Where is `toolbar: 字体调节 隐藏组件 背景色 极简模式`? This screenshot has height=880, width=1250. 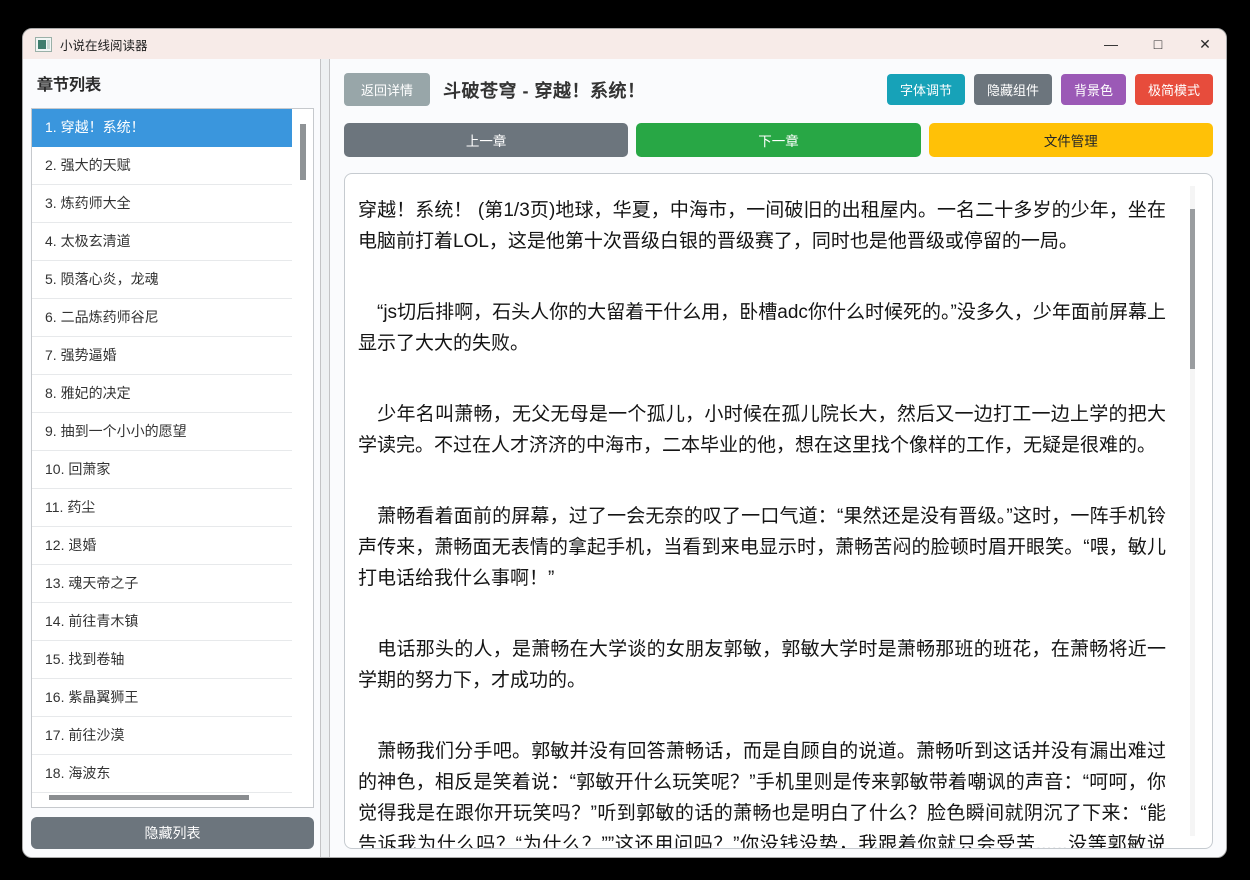 toolbar: 字体调节 隐藏组件 背景色 极简模式 is located at coordinates (1049, 89).